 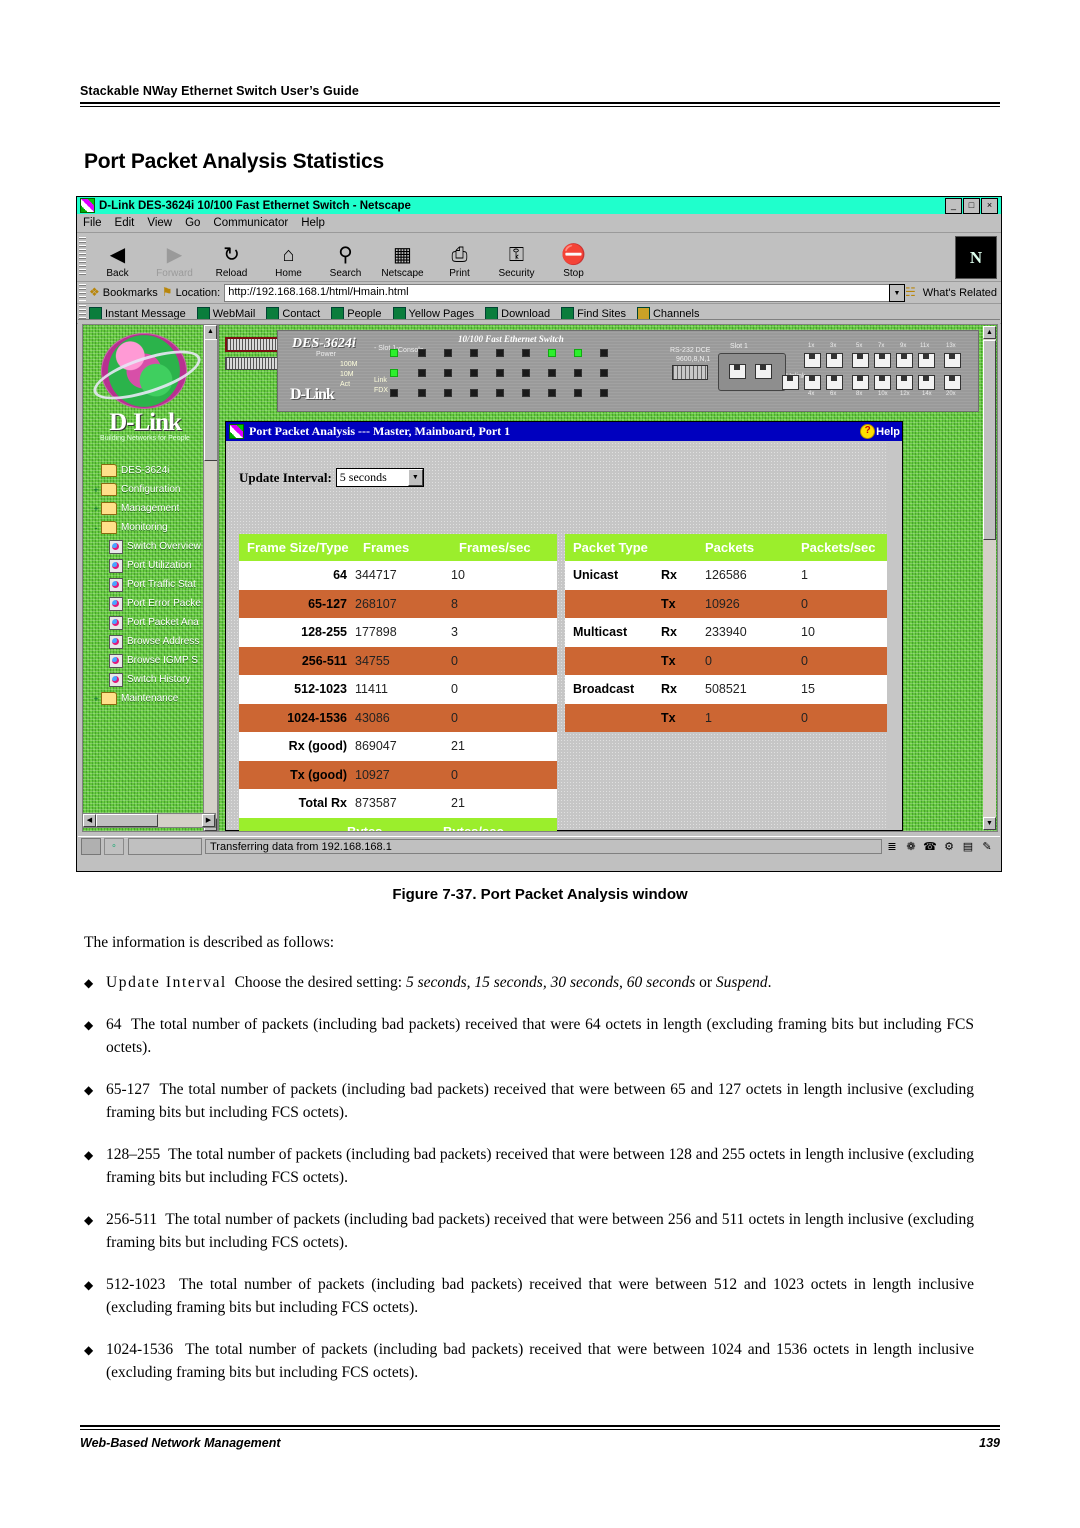 What do you see at coordinates (117, 257) in the screenshot?
I see `back-button: ◀ Back` at bounding box center [117, 257].